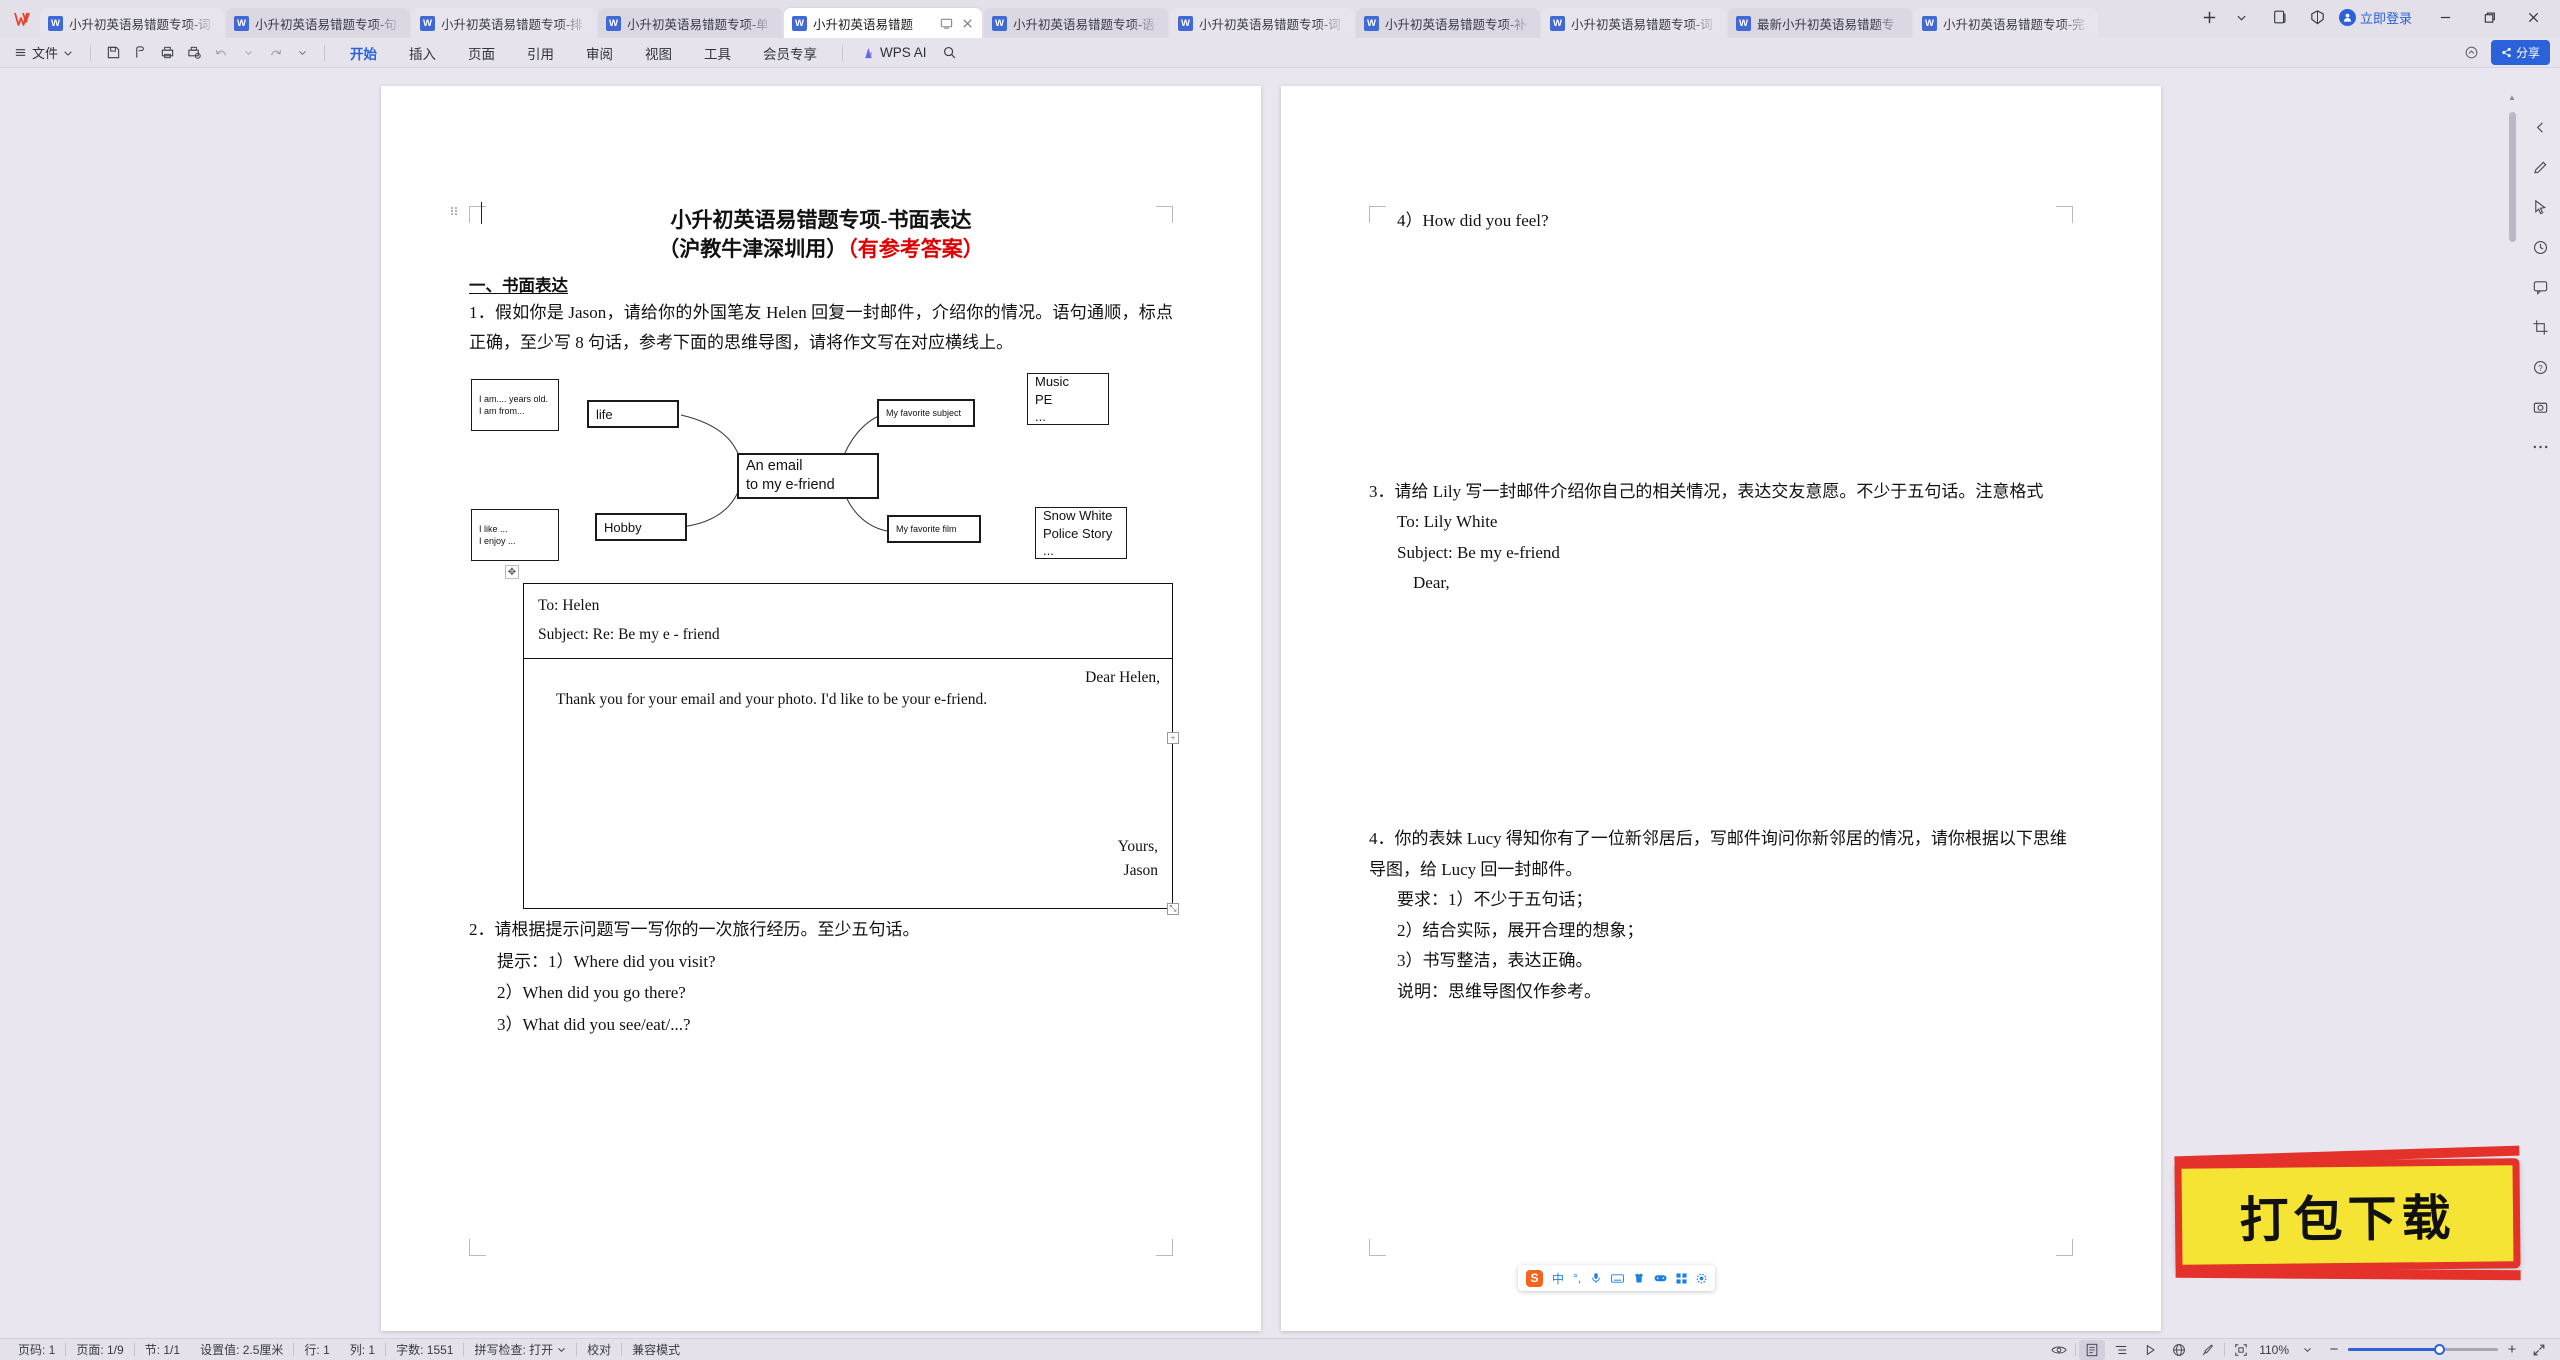  I want to click on ime-halfwidth-icon: °,, so click(1577, 1278).